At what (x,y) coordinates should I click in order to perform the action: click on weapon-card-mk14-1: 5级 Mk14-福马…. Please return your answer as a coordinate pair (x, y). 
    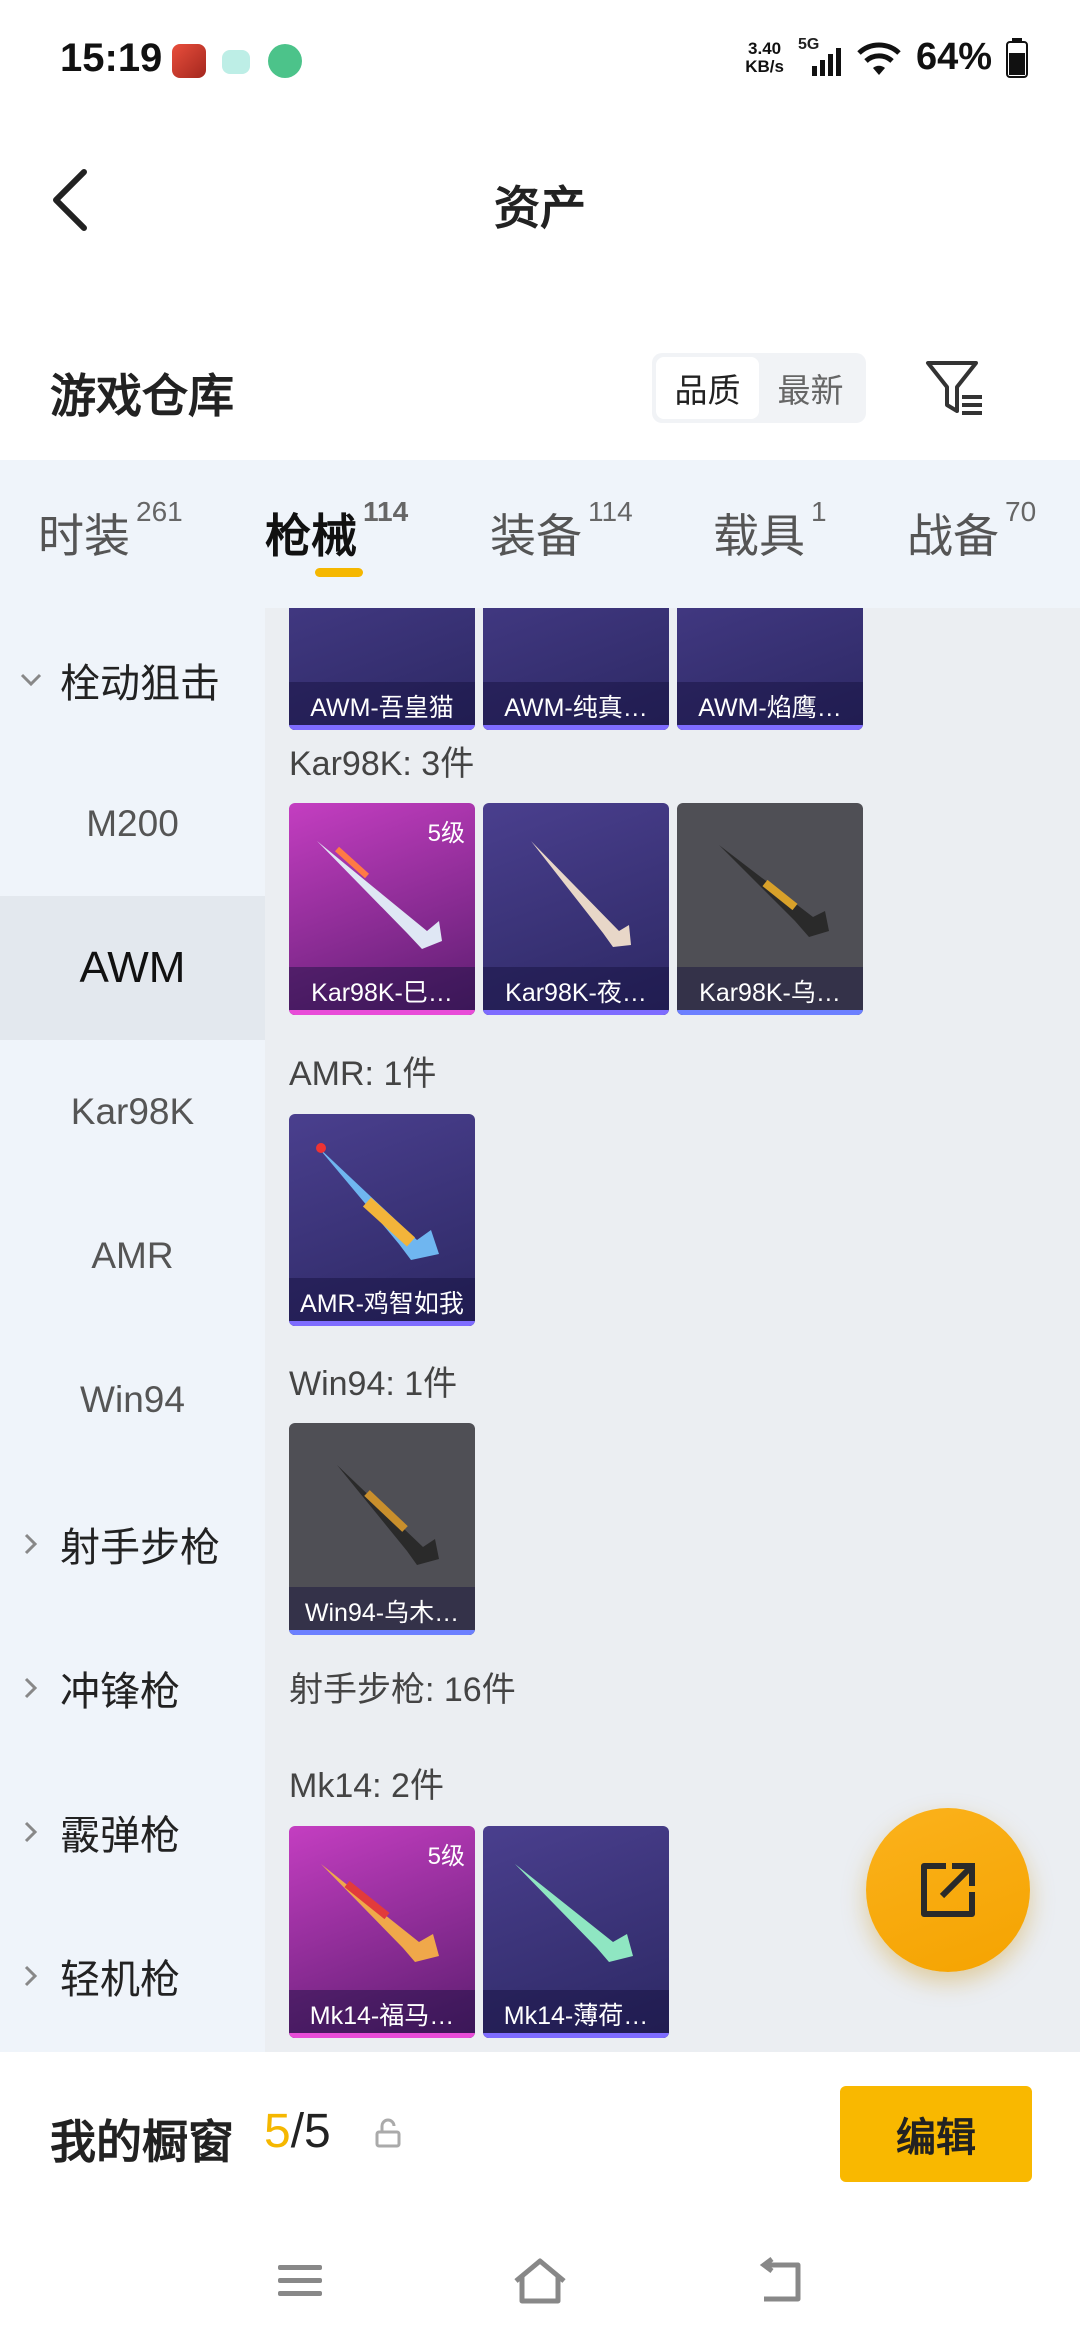
    Looking at the image, I should click on (382, 1932).